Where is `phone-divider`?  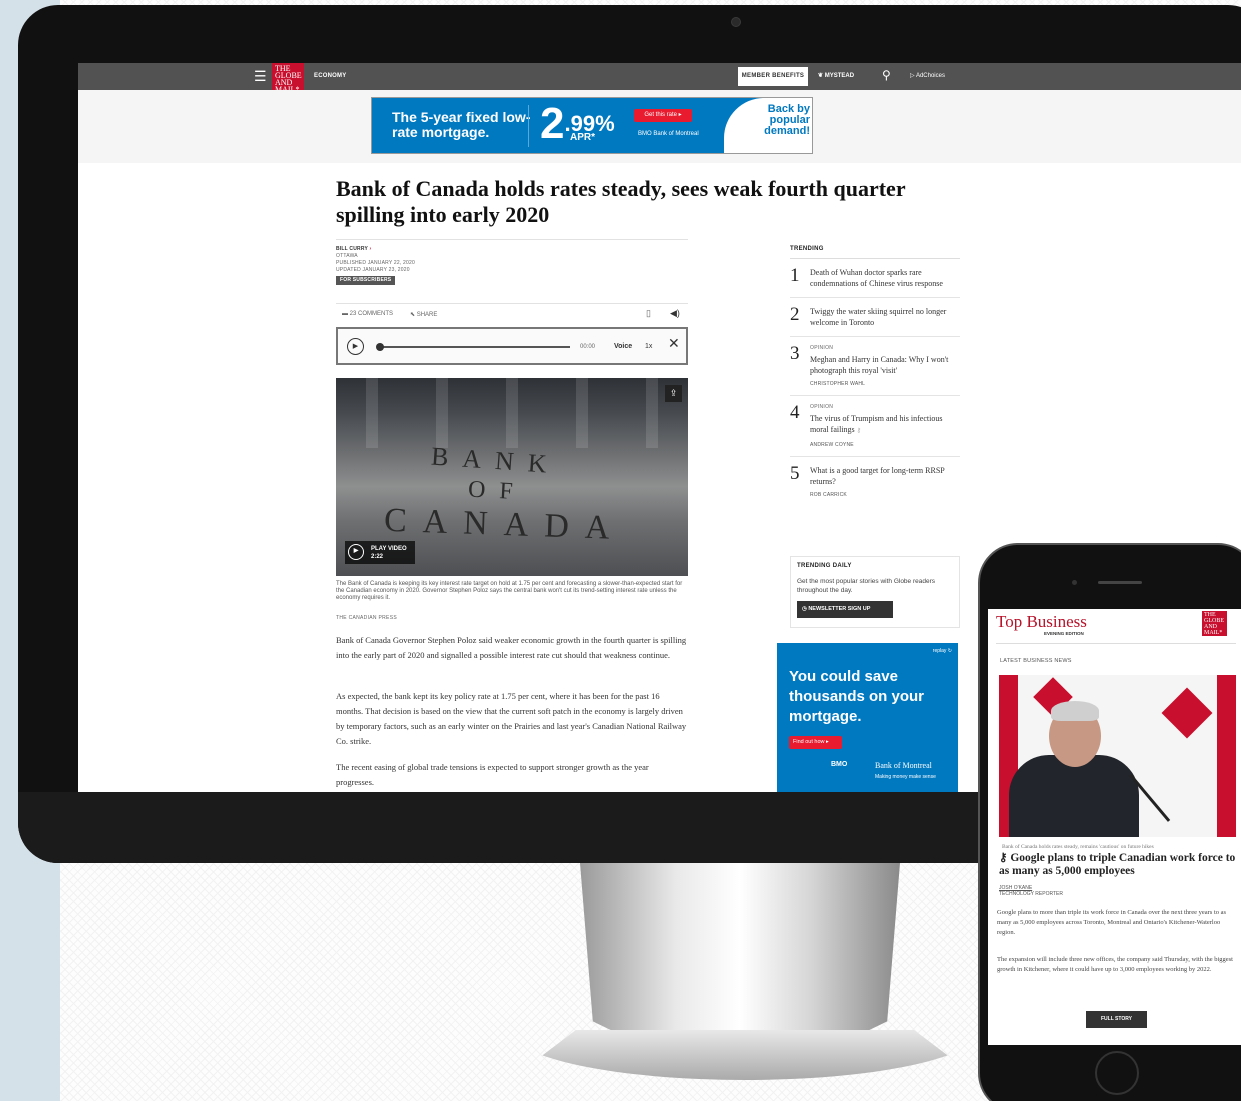
phone-divider is located at coordinates (1116, 643).